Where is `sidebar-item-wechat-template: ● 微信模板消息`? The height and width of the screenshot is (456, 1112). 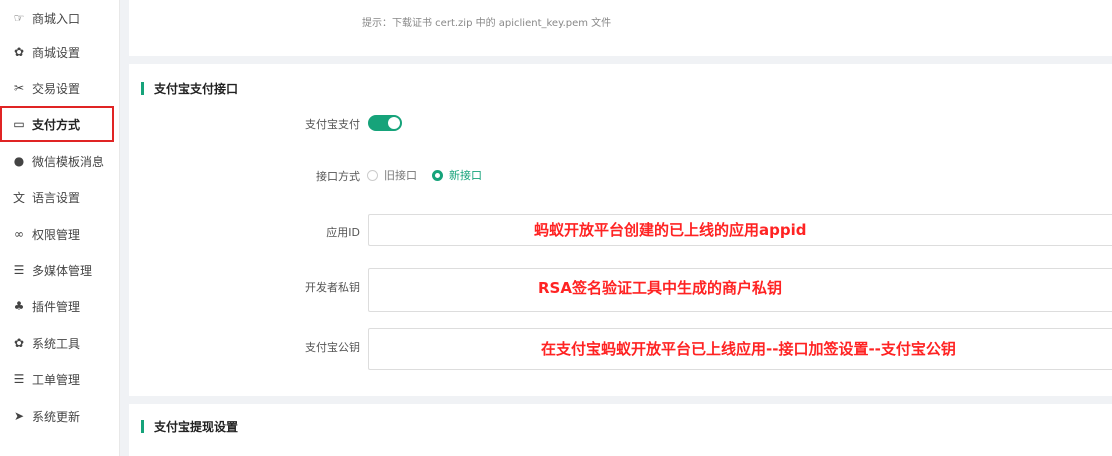
sidebar-item-wechat-template: ● 微信模板消息 is located at coordinates (60, 161).